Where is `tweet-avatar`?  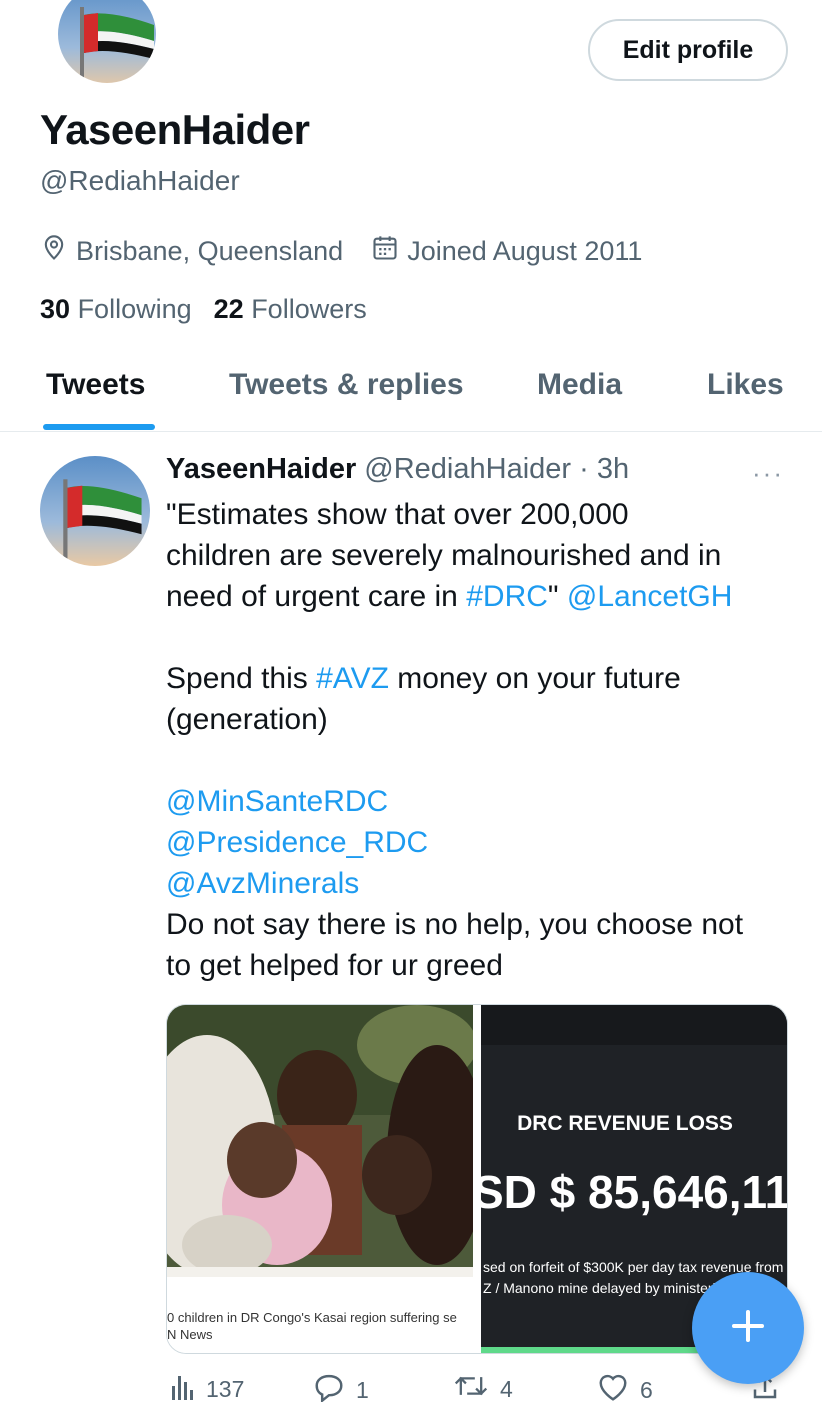
tweet-avatar is located at coordinates (95, 511).